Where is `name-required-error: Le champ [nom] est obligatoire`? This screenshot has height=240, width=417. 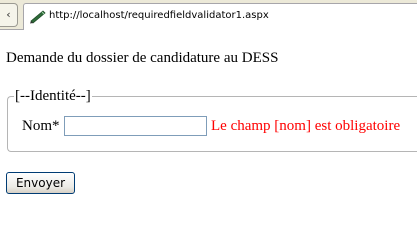 name-required-error: Le champ [nom] est obligatoire is located at coordinates (306, 126).